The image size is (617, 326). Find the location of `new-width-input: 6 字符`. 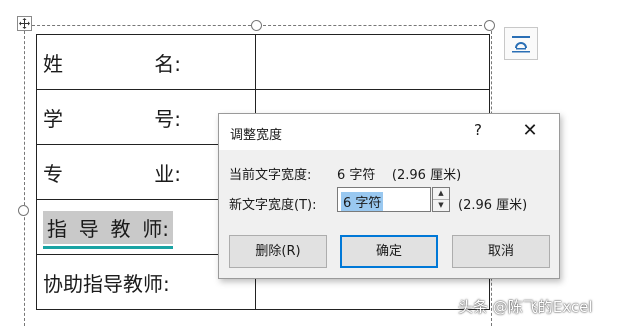

new-width-input: 6 字符 is located at coordinates (384, 199).